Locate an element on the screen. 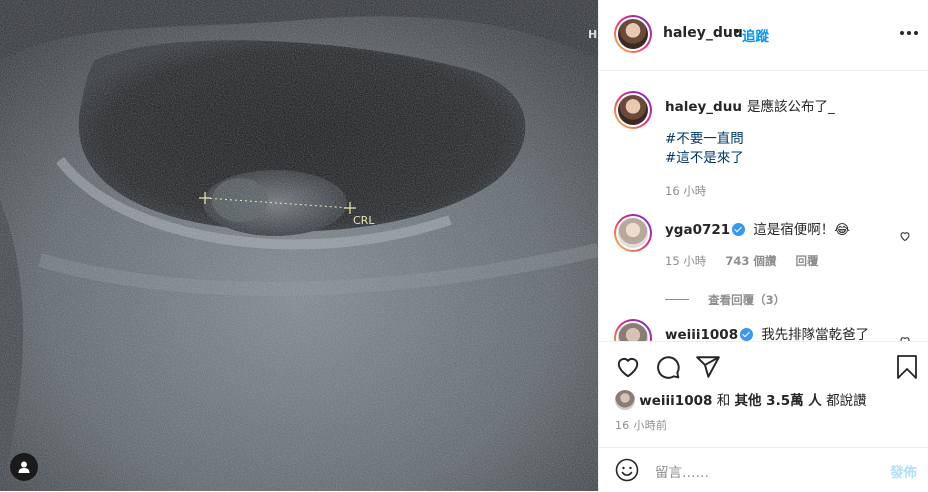 The width and height of the screenshot is (928, 492). view-replies-button: 查看回覆（3） is located at coordinates (746, 300).